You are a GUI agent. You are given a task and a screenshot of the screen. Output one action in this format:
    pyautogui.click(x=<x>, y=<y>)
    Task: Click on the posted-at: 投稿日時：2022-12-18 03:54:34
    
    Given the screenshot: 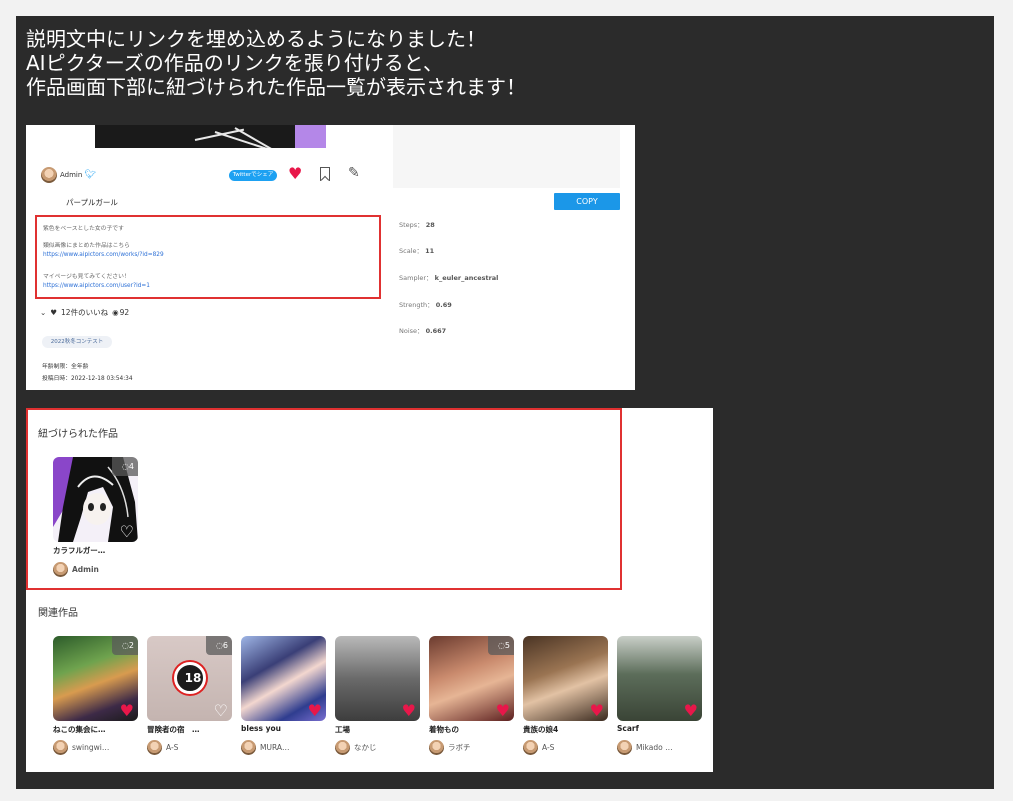 What is the action you would take?
    pyautogui.click(x=87, y=379)
    